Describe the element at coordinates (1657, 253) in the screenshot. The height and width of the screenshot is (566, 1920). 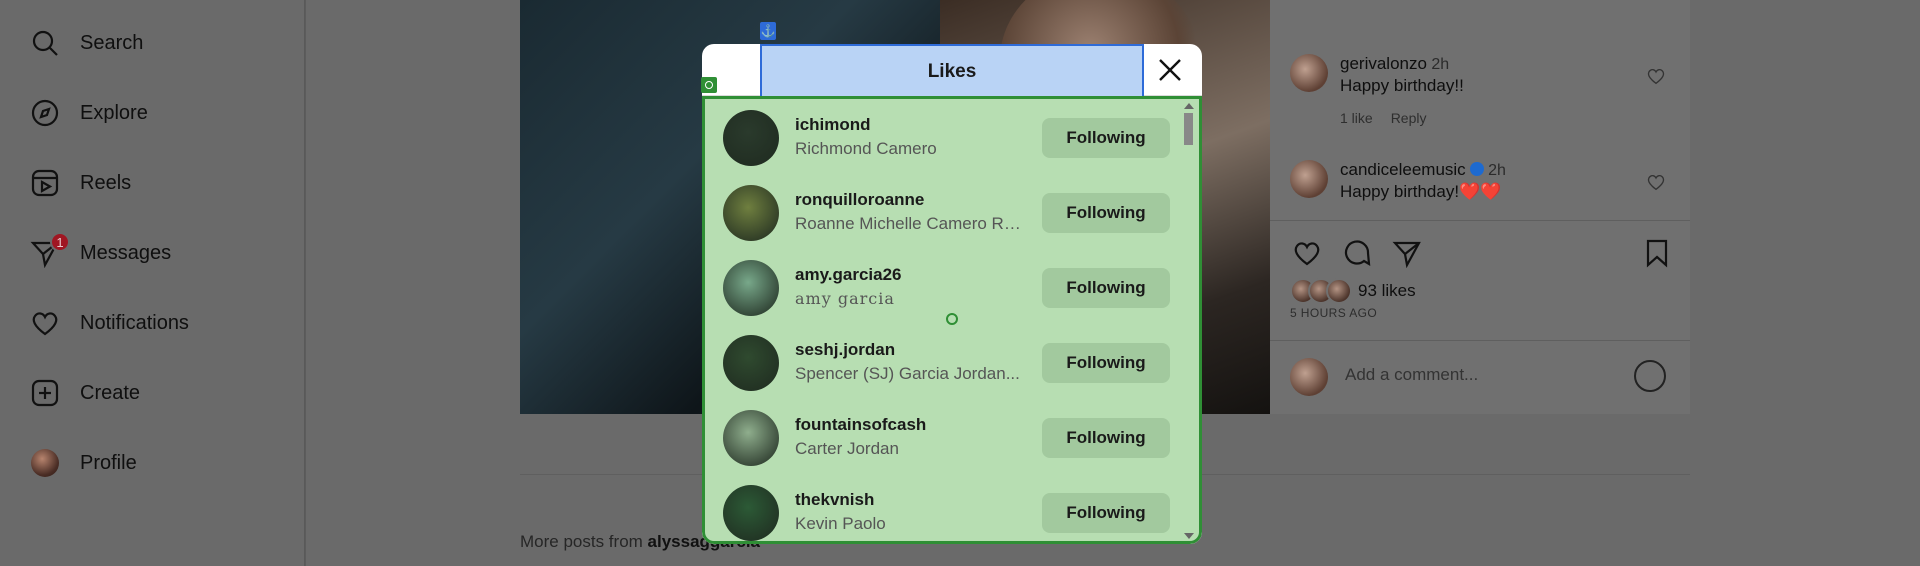
I see `bookmark-icon` at that location.